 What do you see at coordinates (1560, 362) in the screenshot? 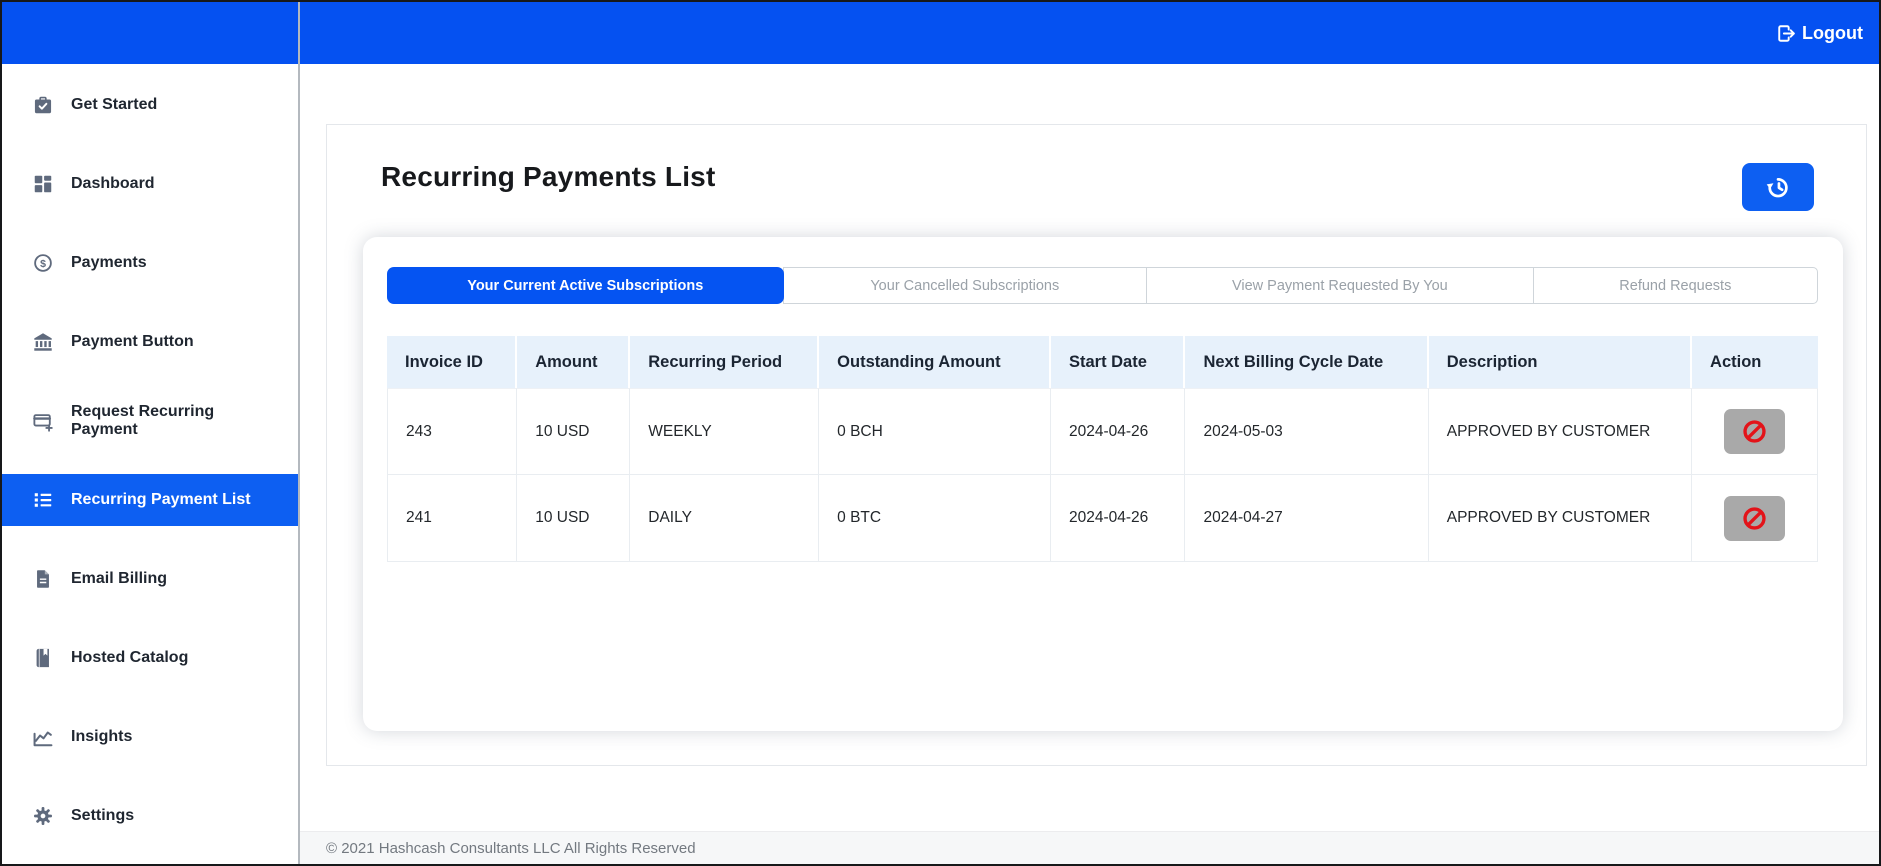
I see `column-header-description: Description` at bounding box center [1560, 362].